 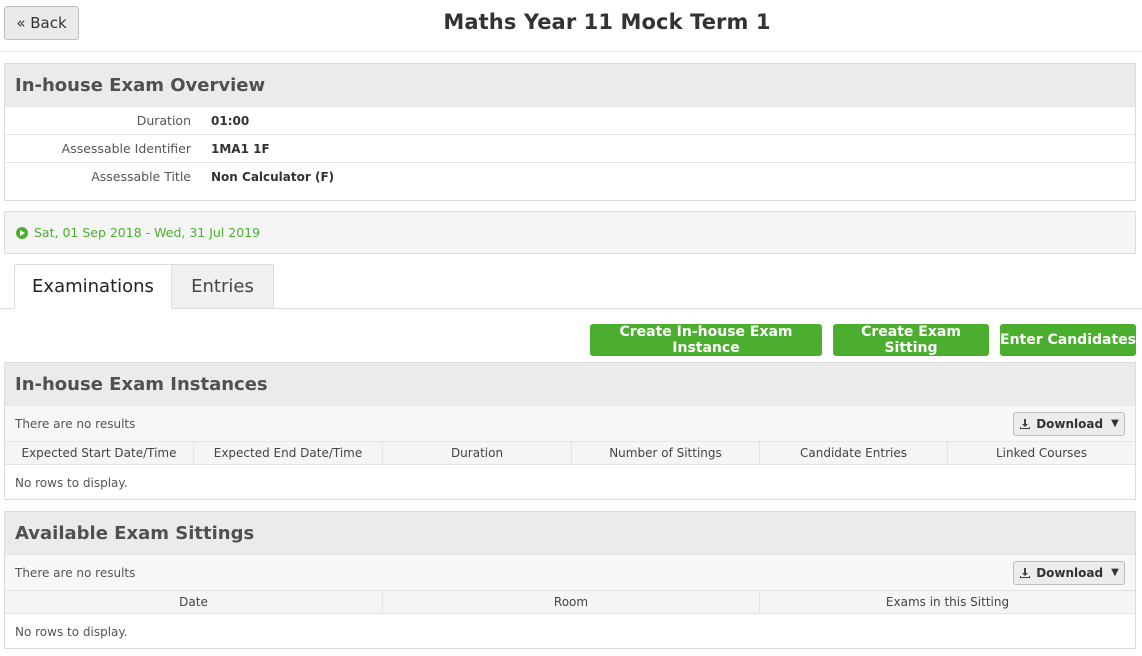 What do you see at coordinates (607, 22) in the screenshot?
I see `page-title: Maths Year 11 Mock Term 1` at bounding box center [607, 22].